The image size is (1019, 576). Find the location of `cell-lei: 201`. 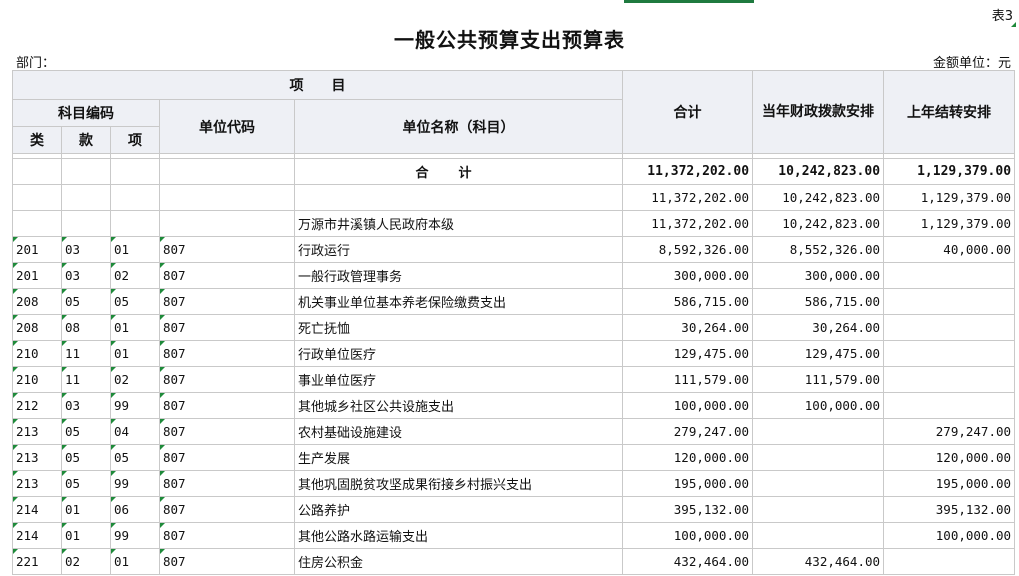

cell-lei: 201 is located at coordinates (37, 275).